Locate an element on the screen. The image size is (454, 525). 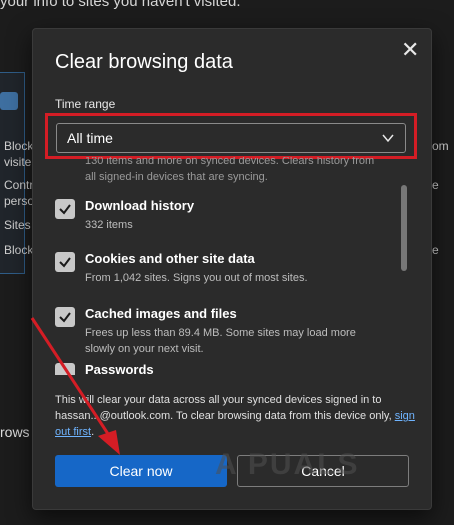
item-title: Cookies and other site data is located at coordinates (170, 258).